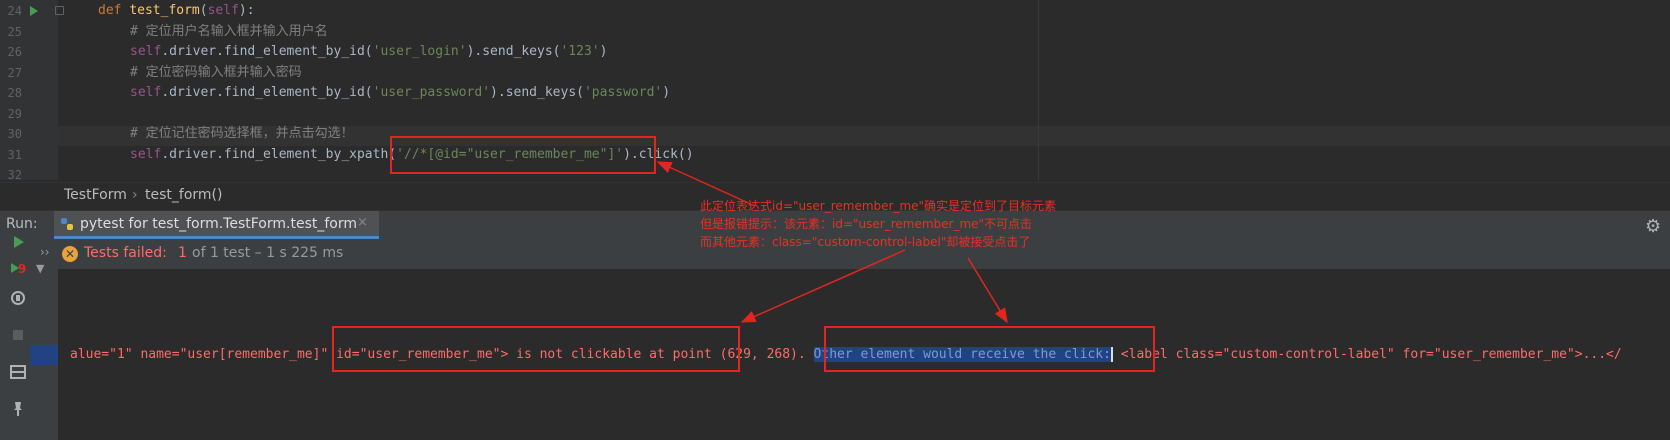 This screenshot has height=440, width=1670. Describe the element at coordinates (823, 286) in the screenshot. I see `arrow-to-not-clickable` at that location.